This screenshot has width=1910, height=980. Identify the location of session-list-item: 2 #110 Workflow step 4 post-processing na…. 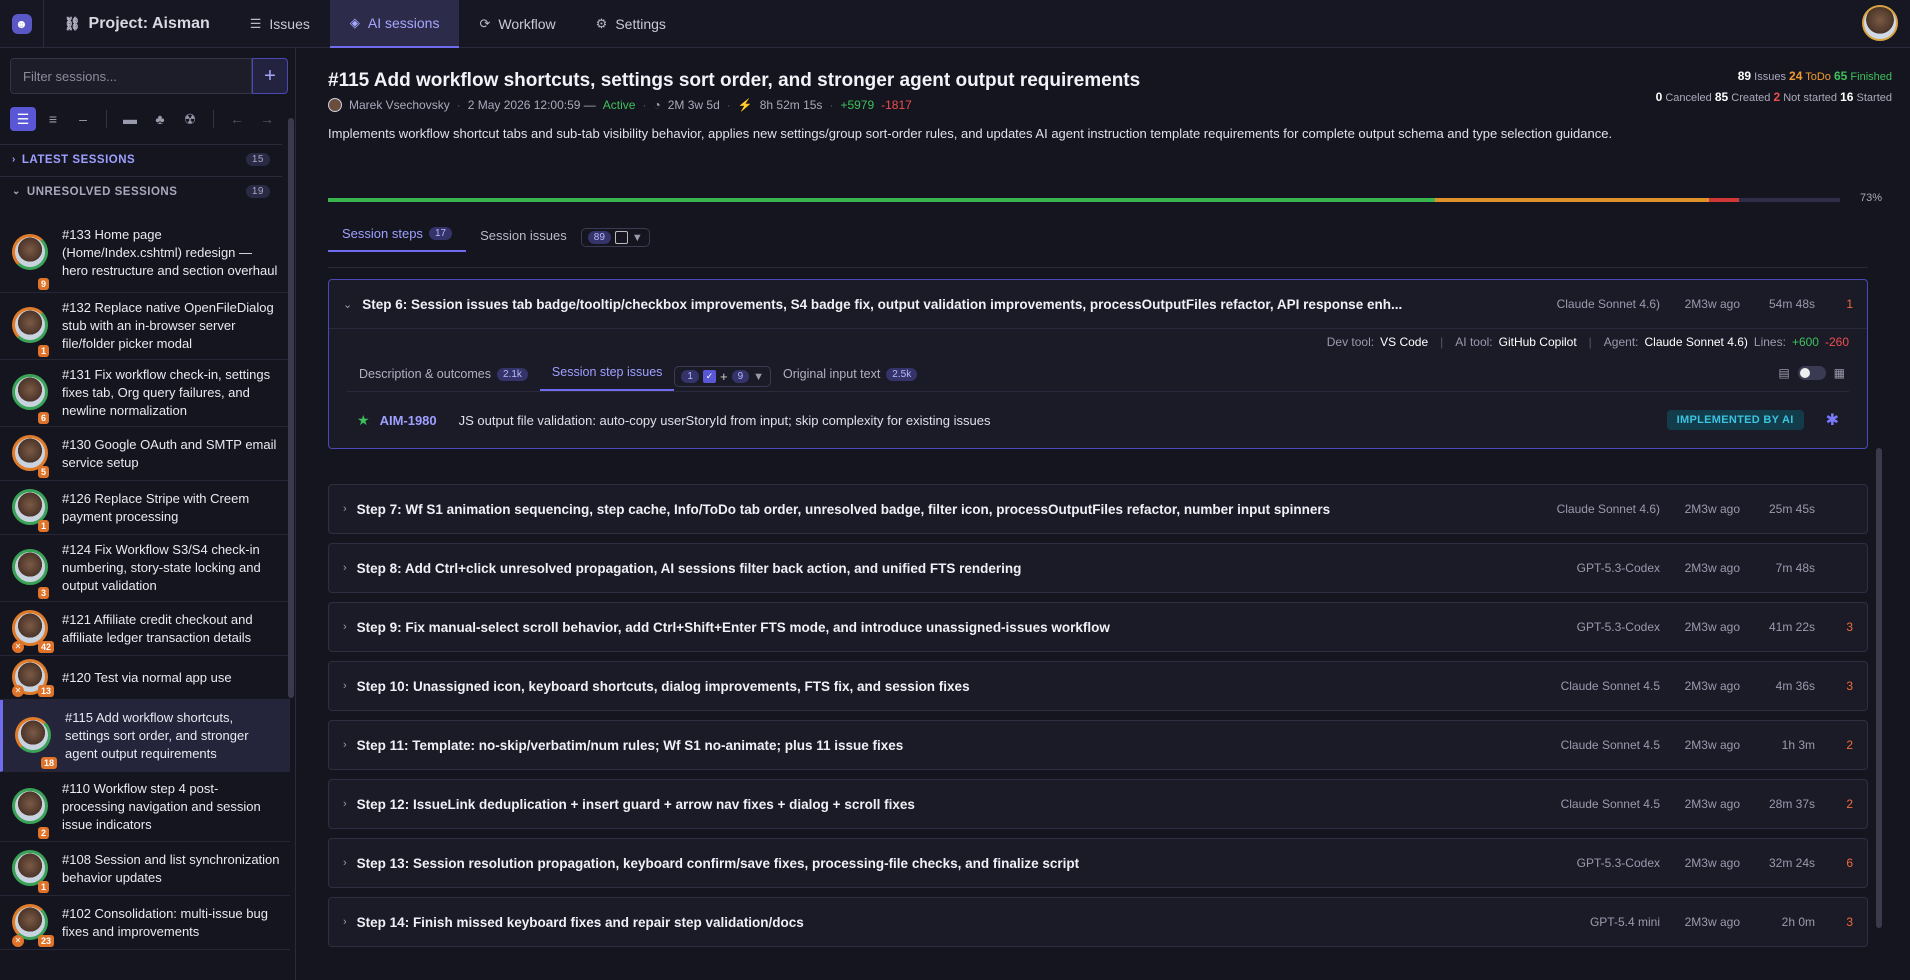
(145, 807).